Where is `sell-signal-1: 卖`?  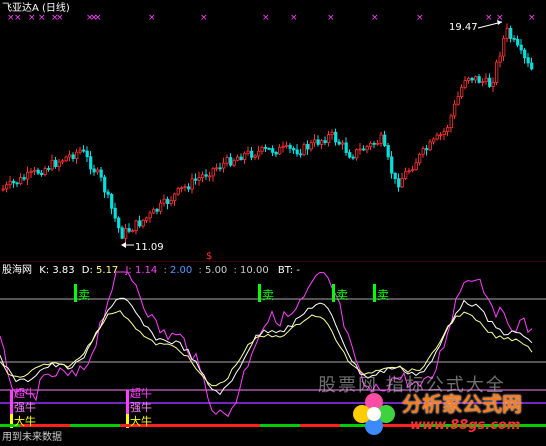
sell-signal-1: 卖 is located at coordinates (84, 295).